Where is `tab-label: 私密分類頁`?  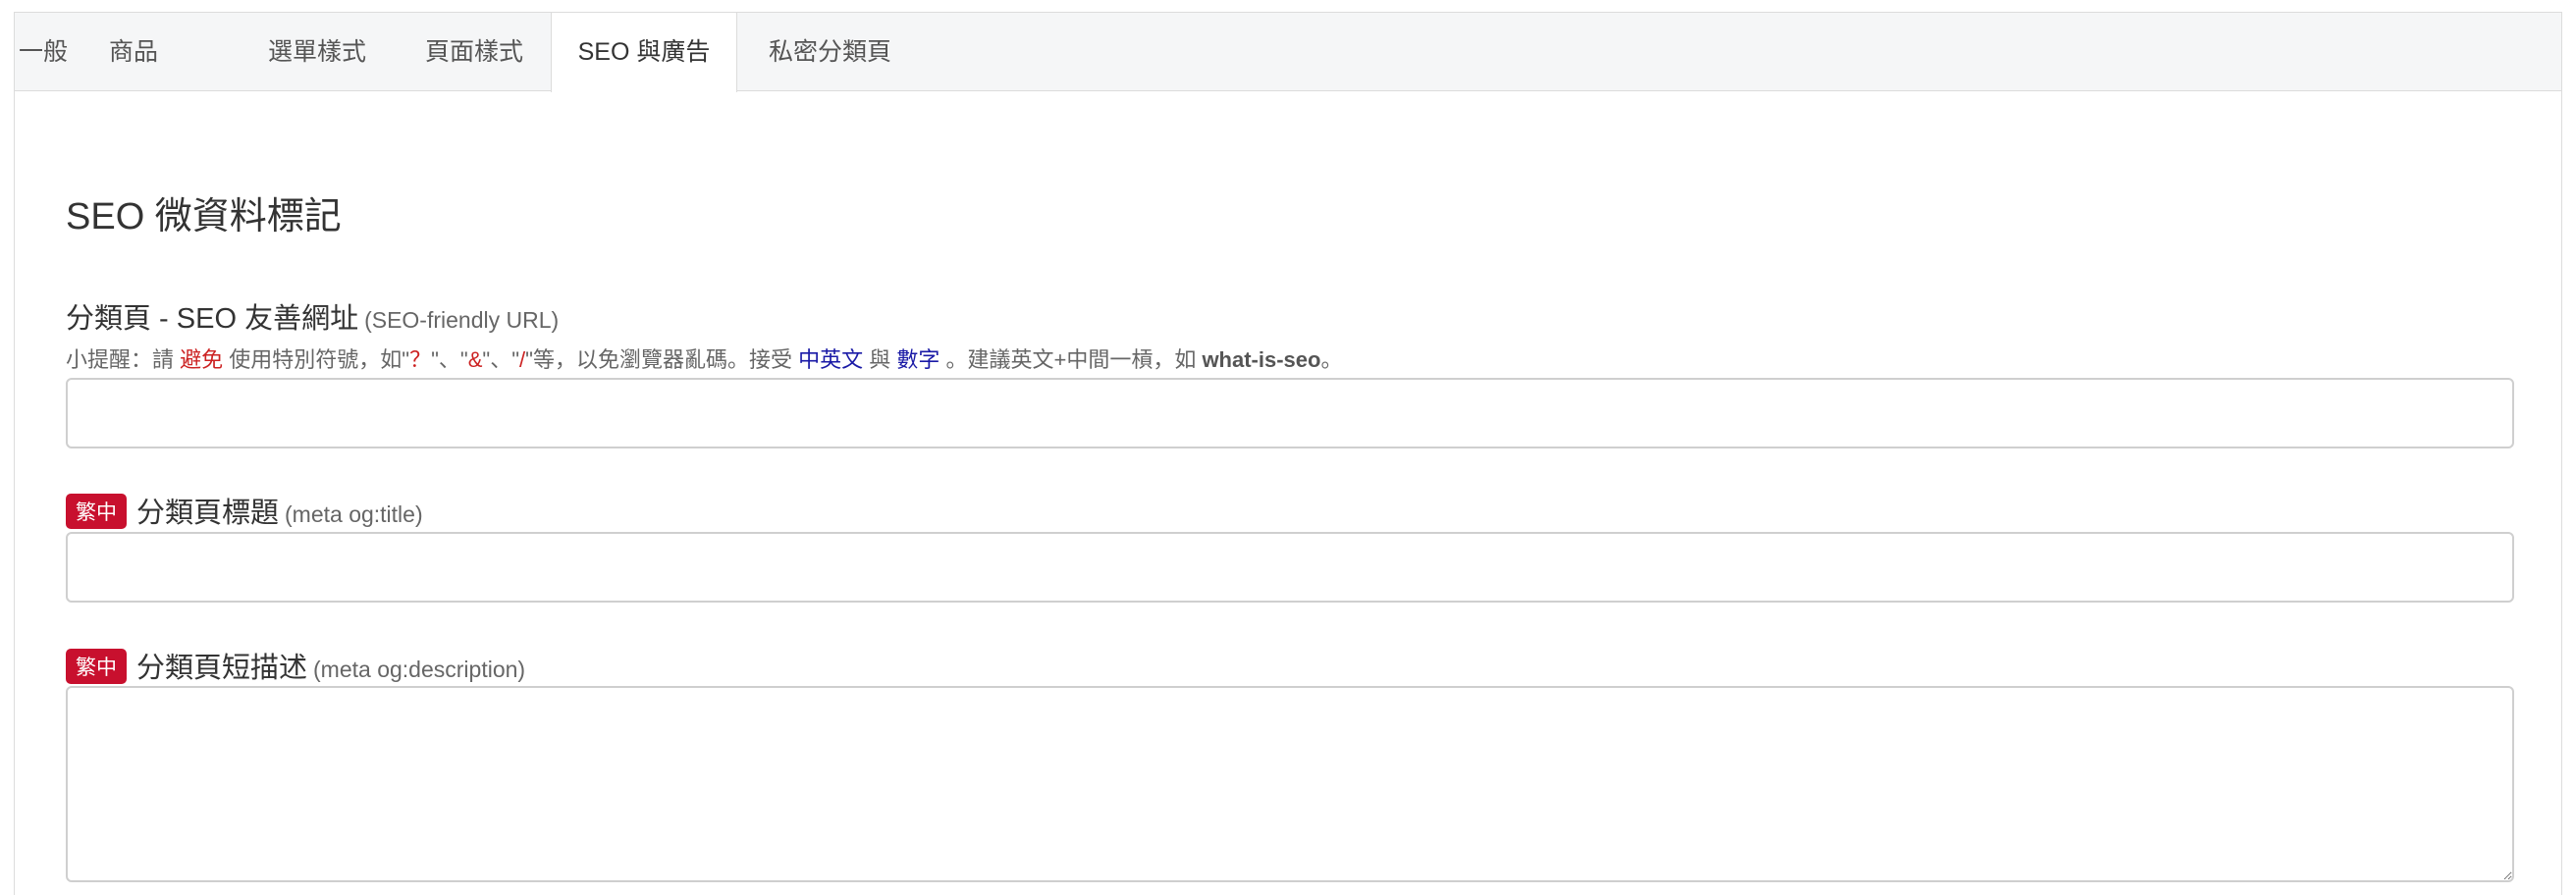 tab-label: 私密分類頁 is located at coordinates (830, 52).